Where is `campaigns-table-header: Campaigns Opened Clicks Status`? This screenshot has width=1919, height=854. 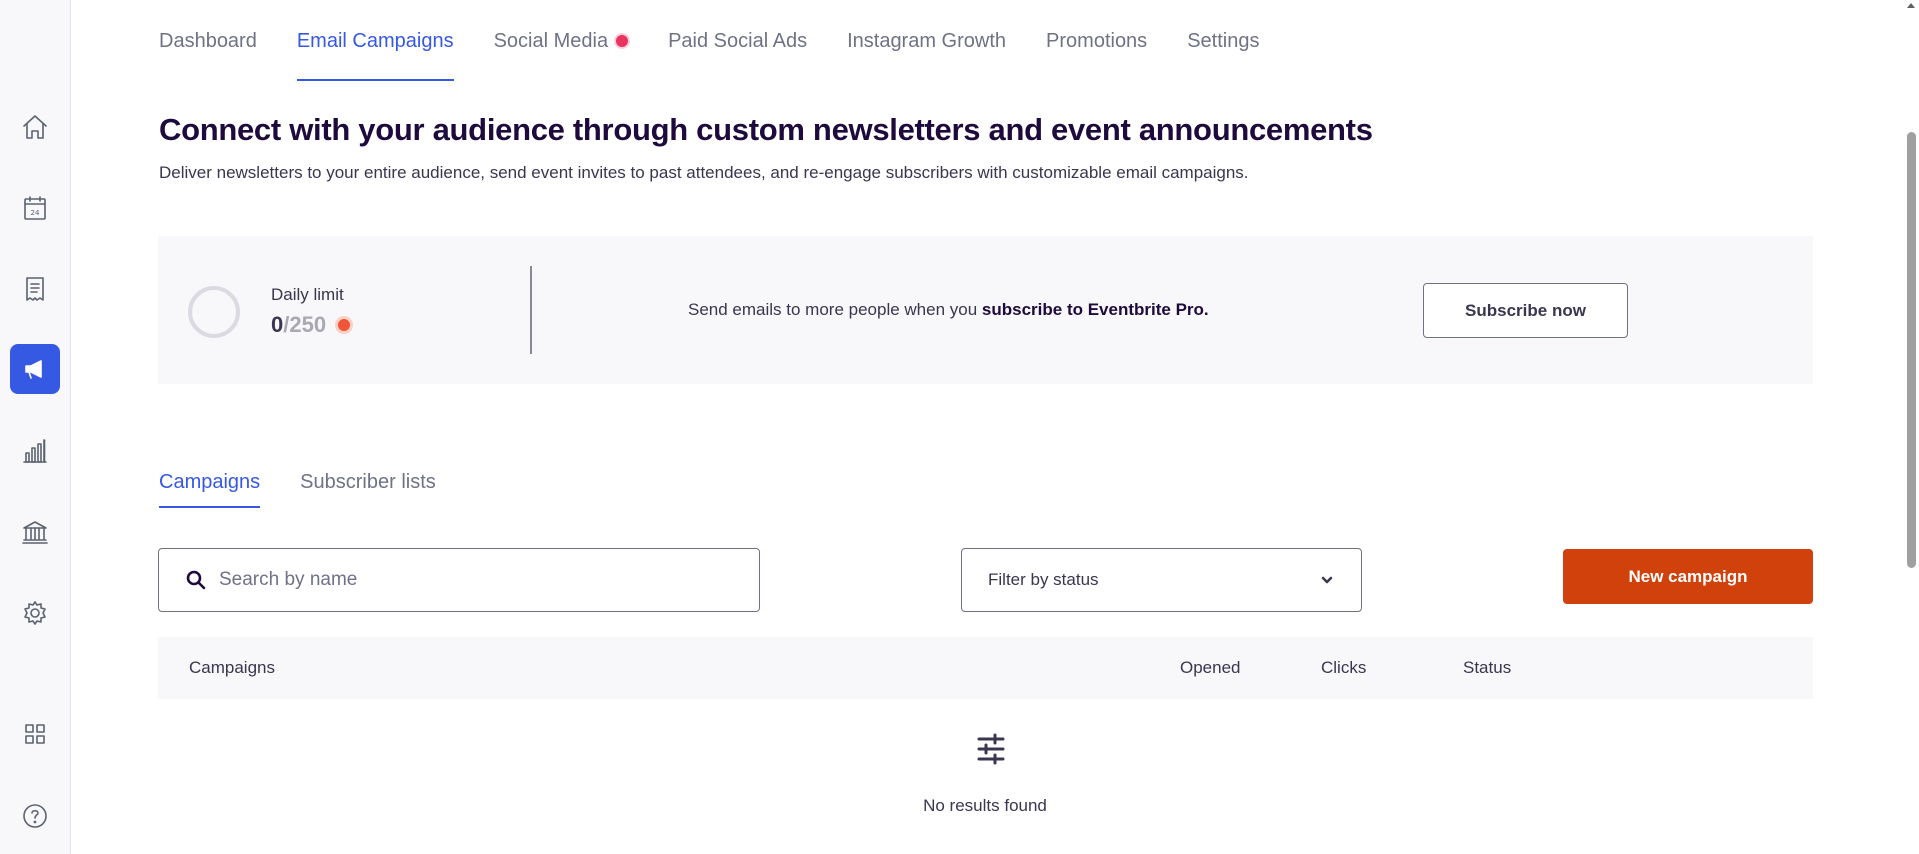
campaigns-table-header: Campaigns Opened Clicks Status is located at coordinates (985, 668).